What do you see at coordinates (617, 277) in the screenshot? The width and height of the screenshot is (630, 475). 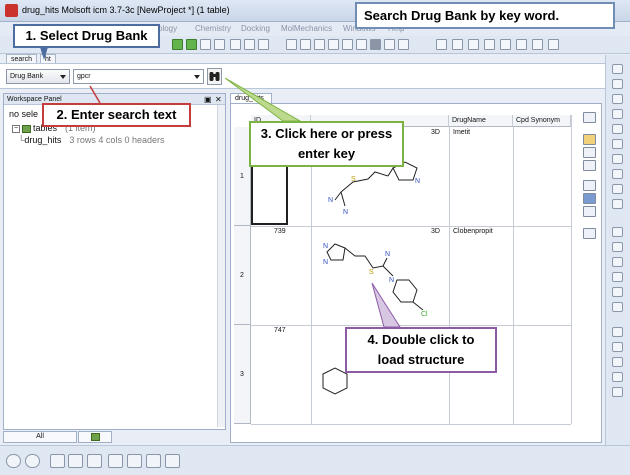 I see `axis-4-icon` at bounding box center [617, 277].